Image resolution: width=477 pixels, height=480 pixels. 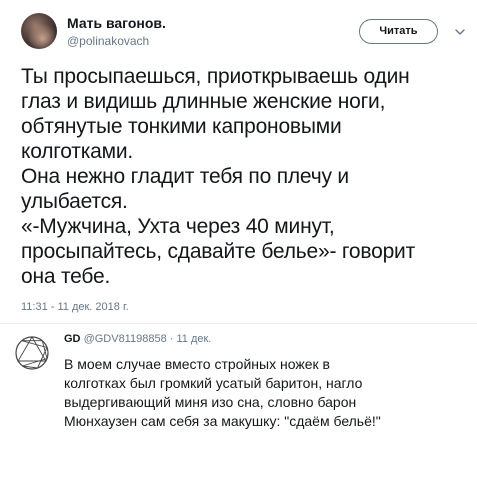 I want to click on tweet-text-line: колготками., so click(x=77, y=151).